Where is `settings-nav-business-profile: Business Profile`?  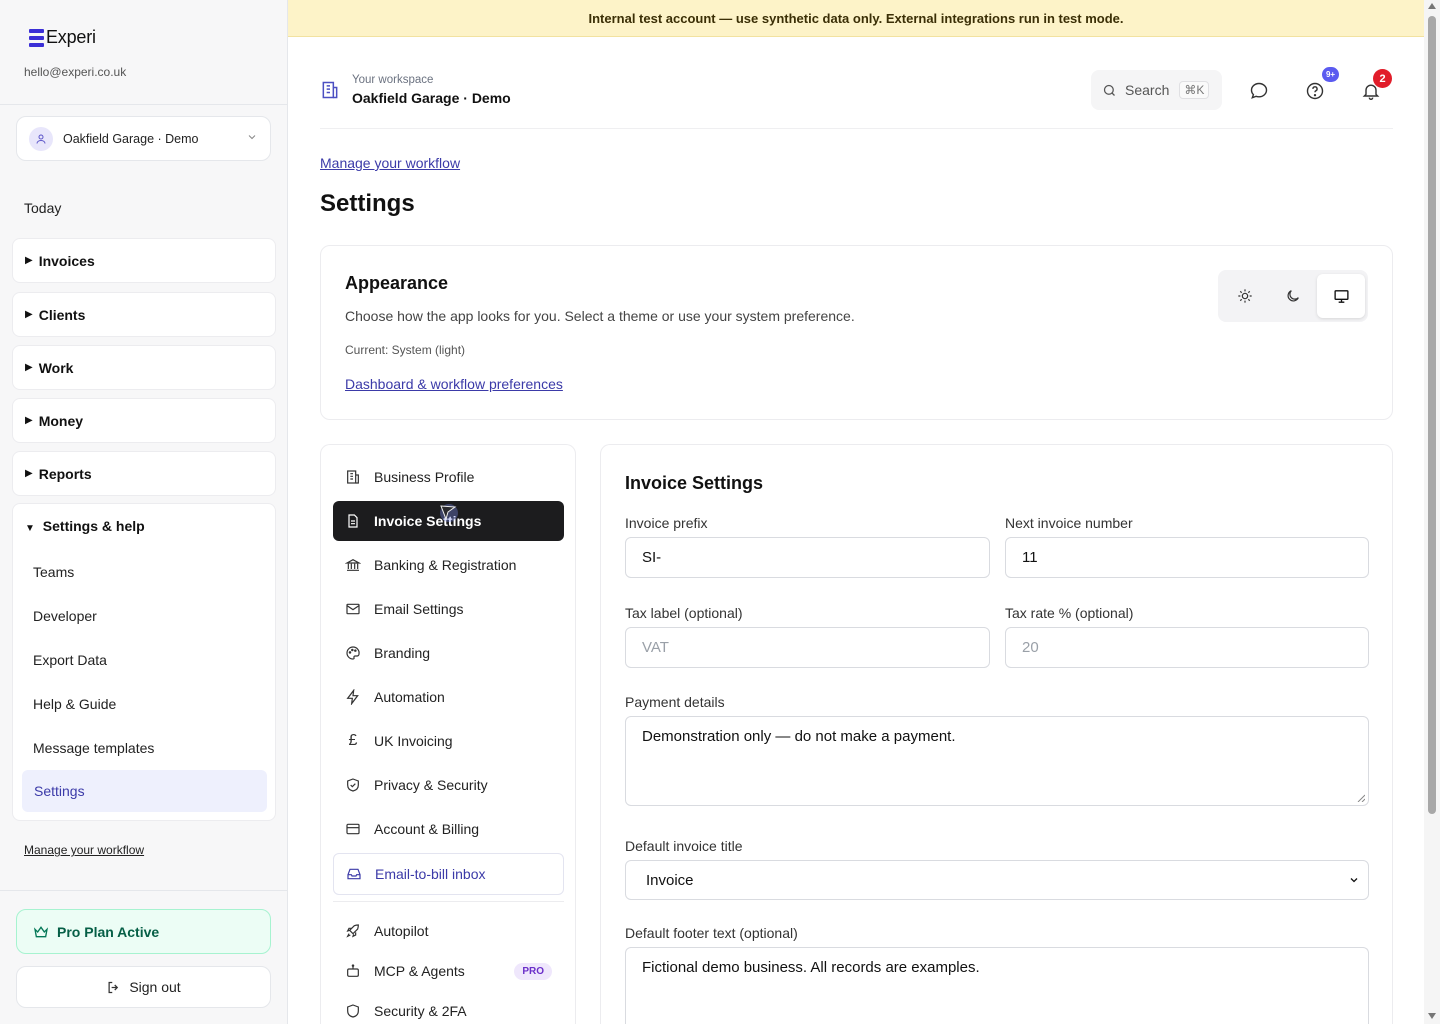
settings-nav-business-profile: Business Profile is located at coordinates (448, 477).